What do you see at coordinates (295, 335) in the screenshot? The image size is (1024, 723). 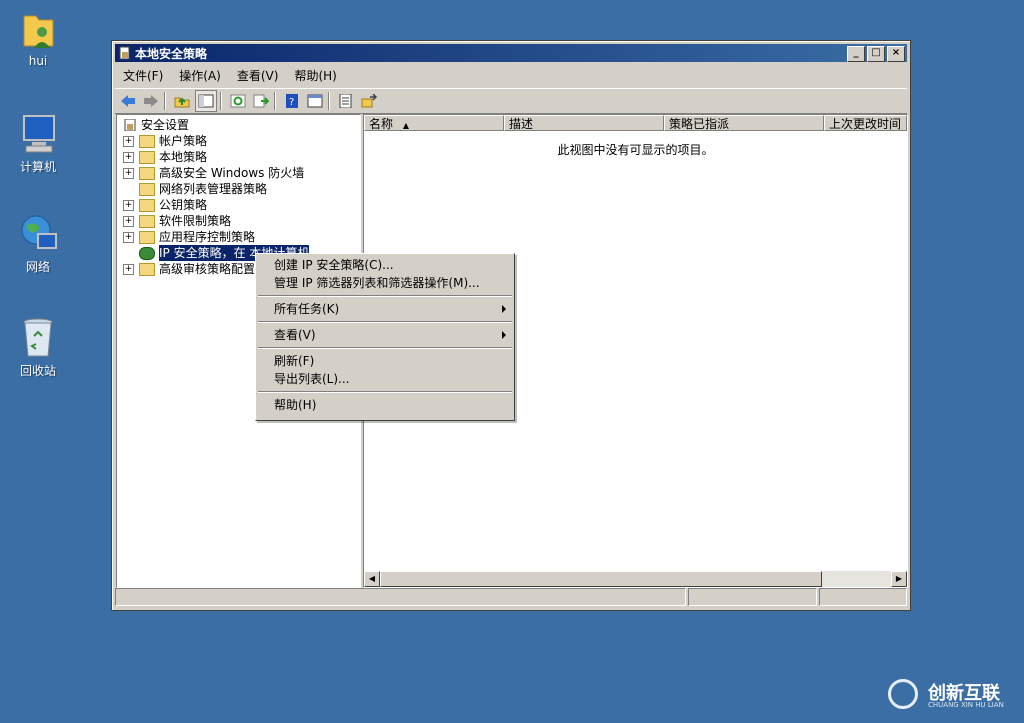 I see `menu-view-label: 查看(V)` at bounding box center [295, 335].